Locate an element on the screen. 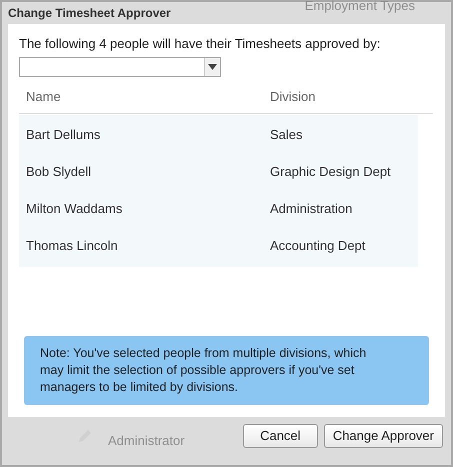  table-cell-text: Accounting Dept is located at coordinates (318, 246).